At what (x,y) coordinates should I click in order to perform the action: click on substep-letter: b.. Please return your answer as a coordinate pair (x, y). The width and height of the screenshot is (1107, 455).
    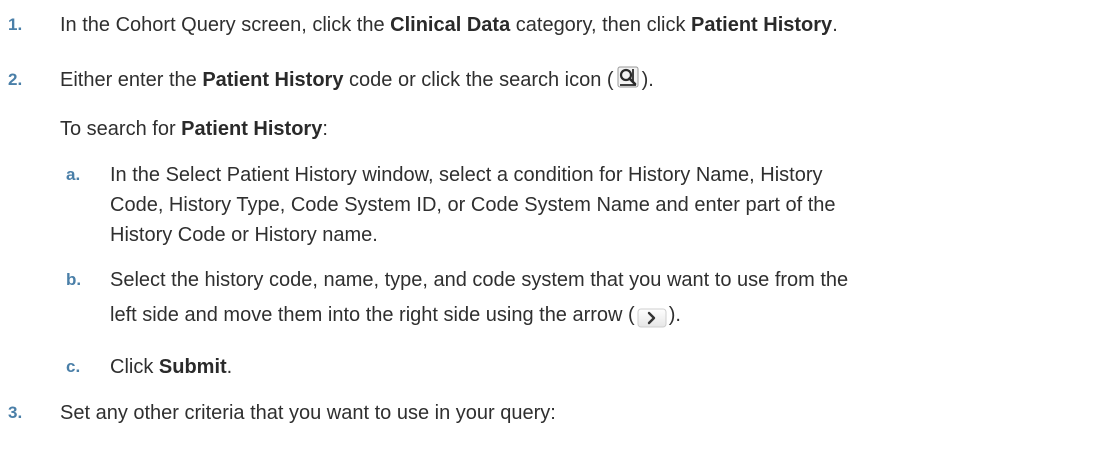
    Looking at the image, I should click on (74, 279).